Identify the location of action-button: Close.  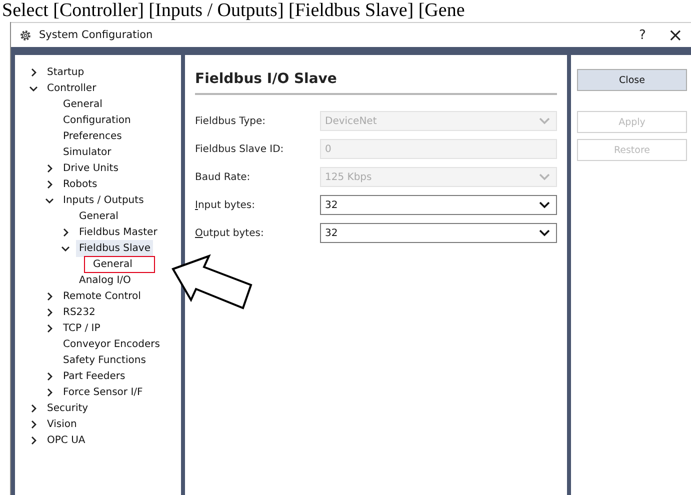
(632, 80).